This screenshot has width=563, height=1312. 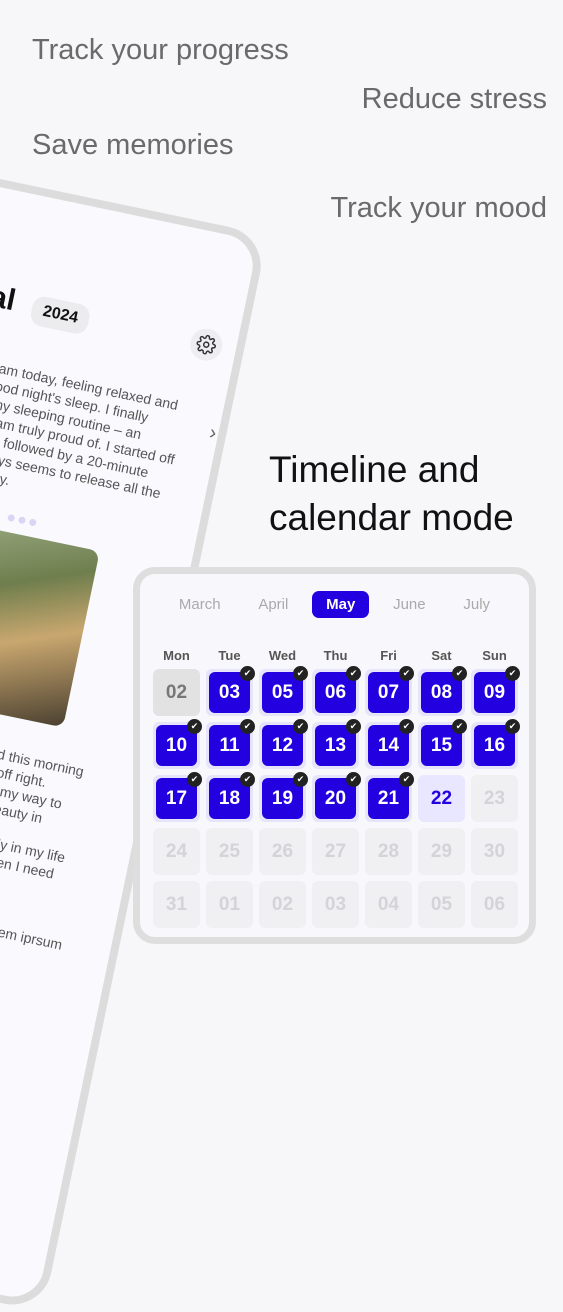 What do you see at coordinates (494, 745) in the screenshot?
I see `day-cell: 16 ✔` at bounding box center [494, 745].